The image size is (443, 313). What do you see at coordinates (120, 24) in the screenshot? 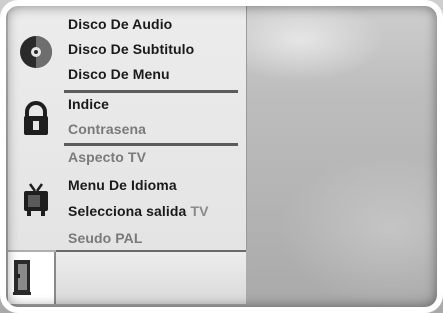
I see `menu-item-disco-de-audio: Disco De Audio` at bounding box center [120, 24].